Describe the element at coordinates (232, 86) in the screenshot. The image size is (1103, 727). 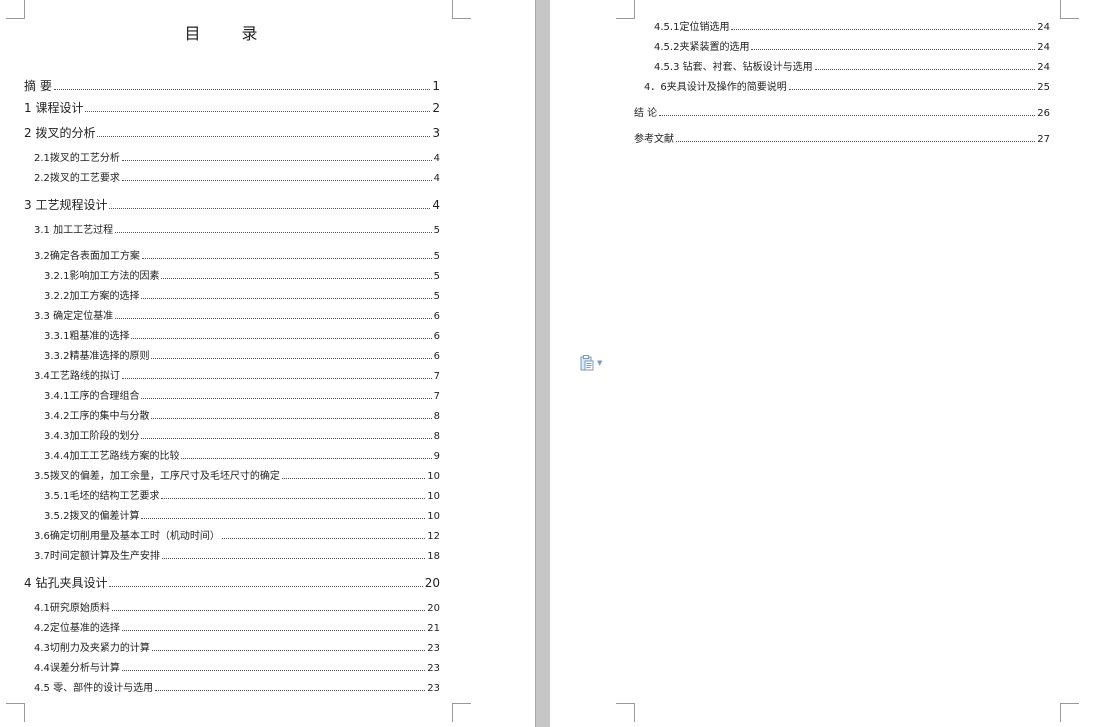
I see `toc-entry: 摘 要 1` at that location.